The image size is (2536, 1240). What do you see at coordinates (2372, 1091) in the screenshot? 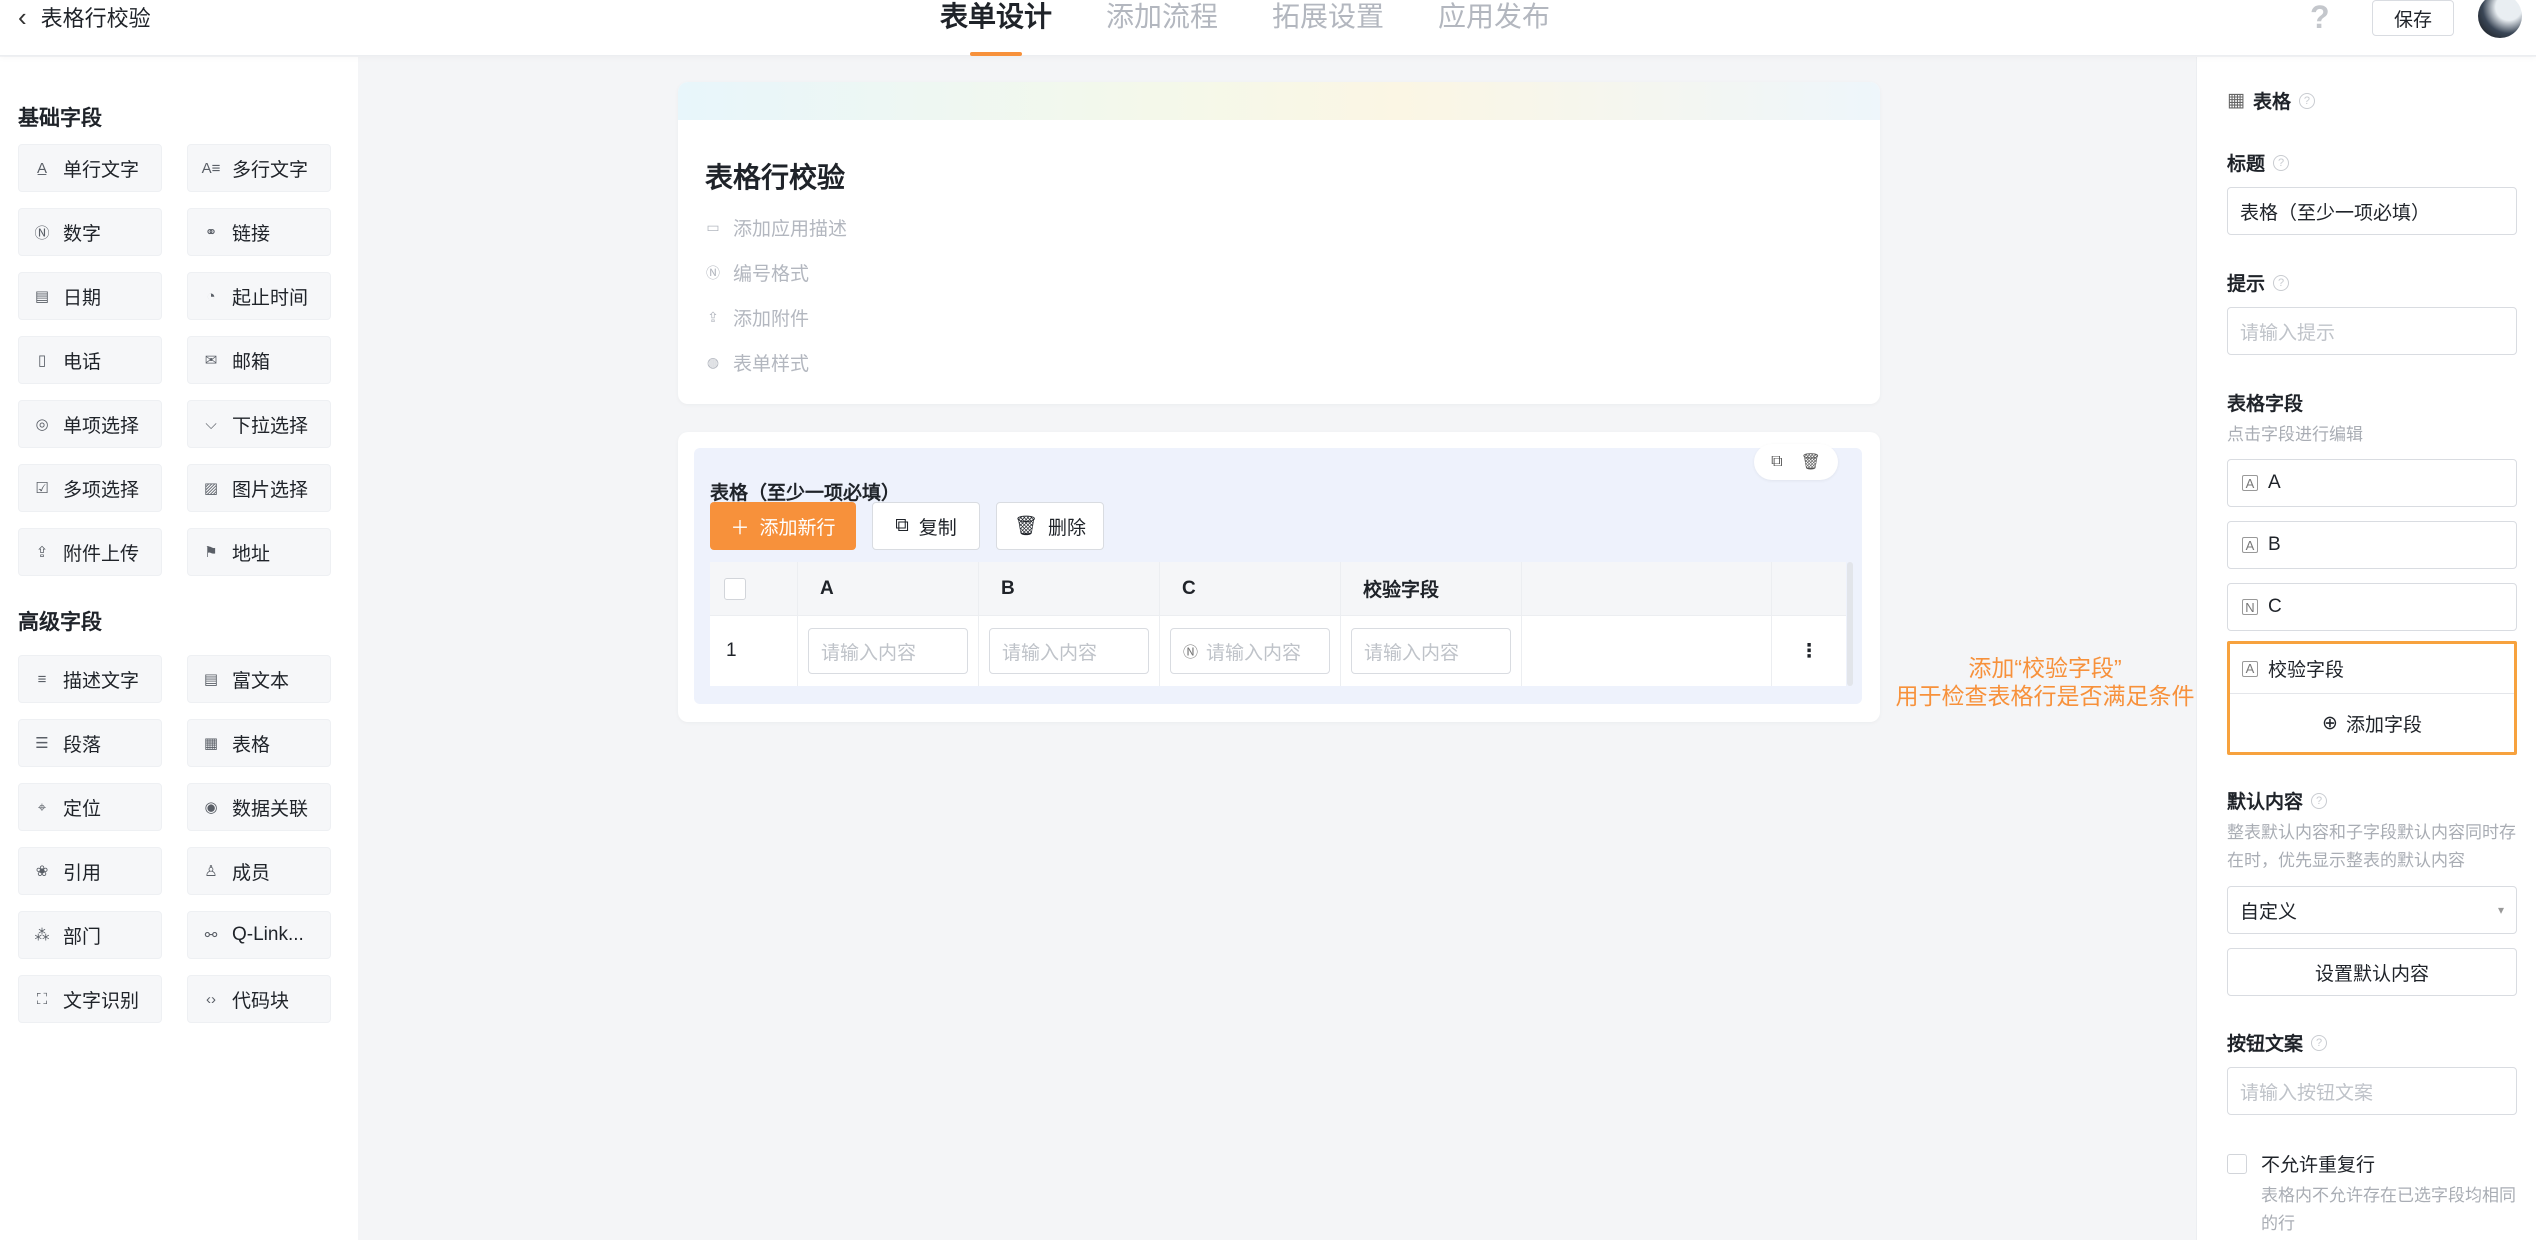
I see `button-text-input: 请输入按钮文案` at bounding box center [2372, 1091].